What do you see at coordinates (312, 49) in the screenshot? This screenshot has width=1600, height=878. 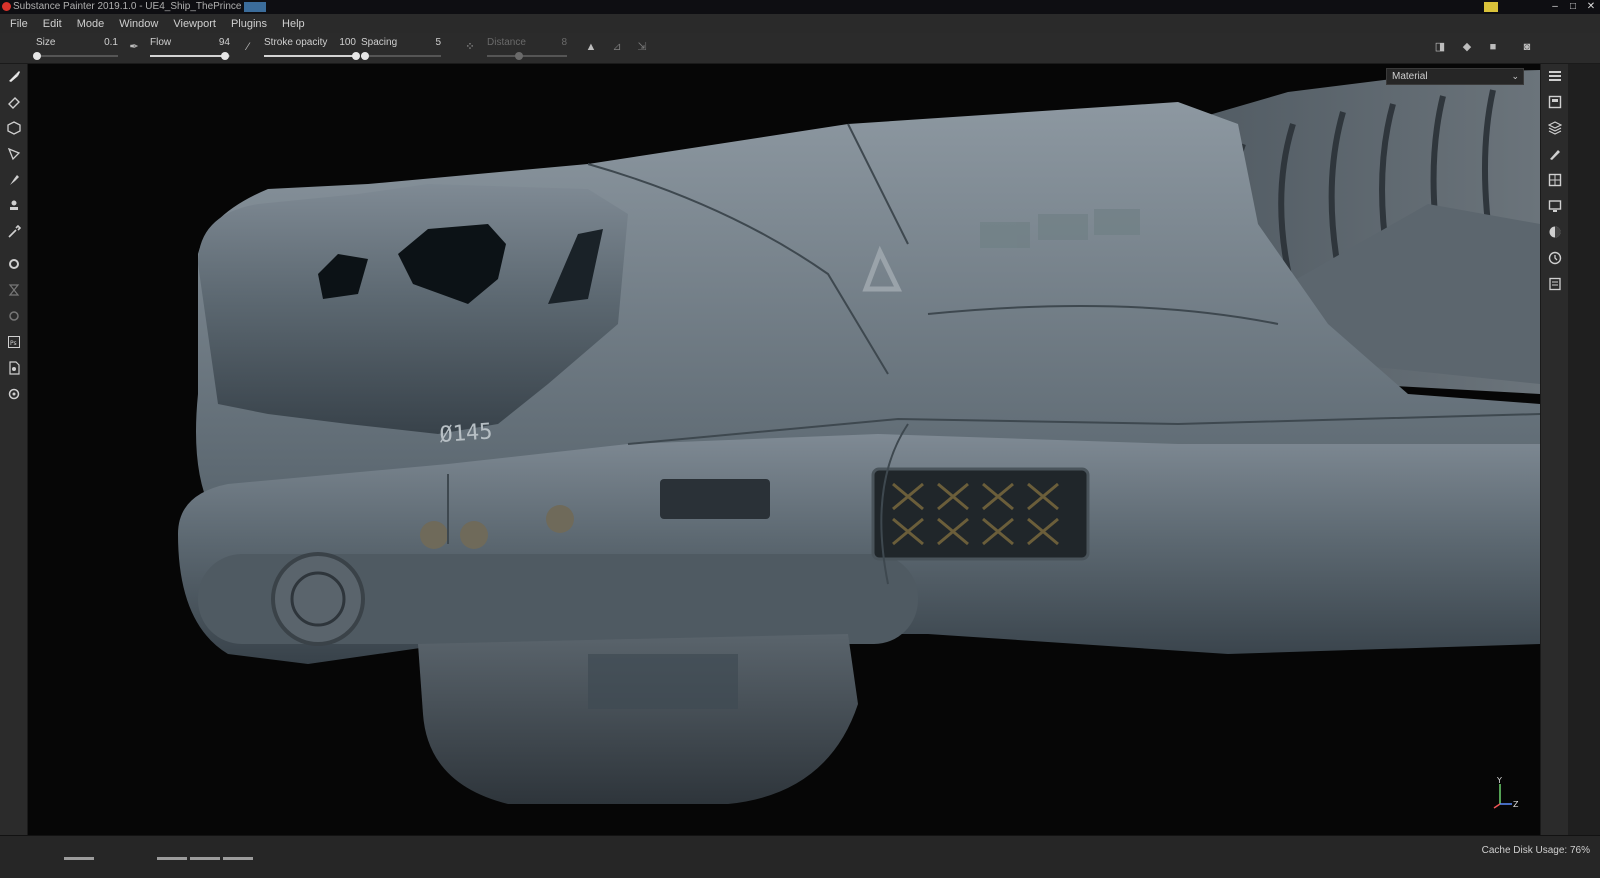 I see `stroke-opacity-slider: Stroke opacity 100` at bounding box center [312, 49].